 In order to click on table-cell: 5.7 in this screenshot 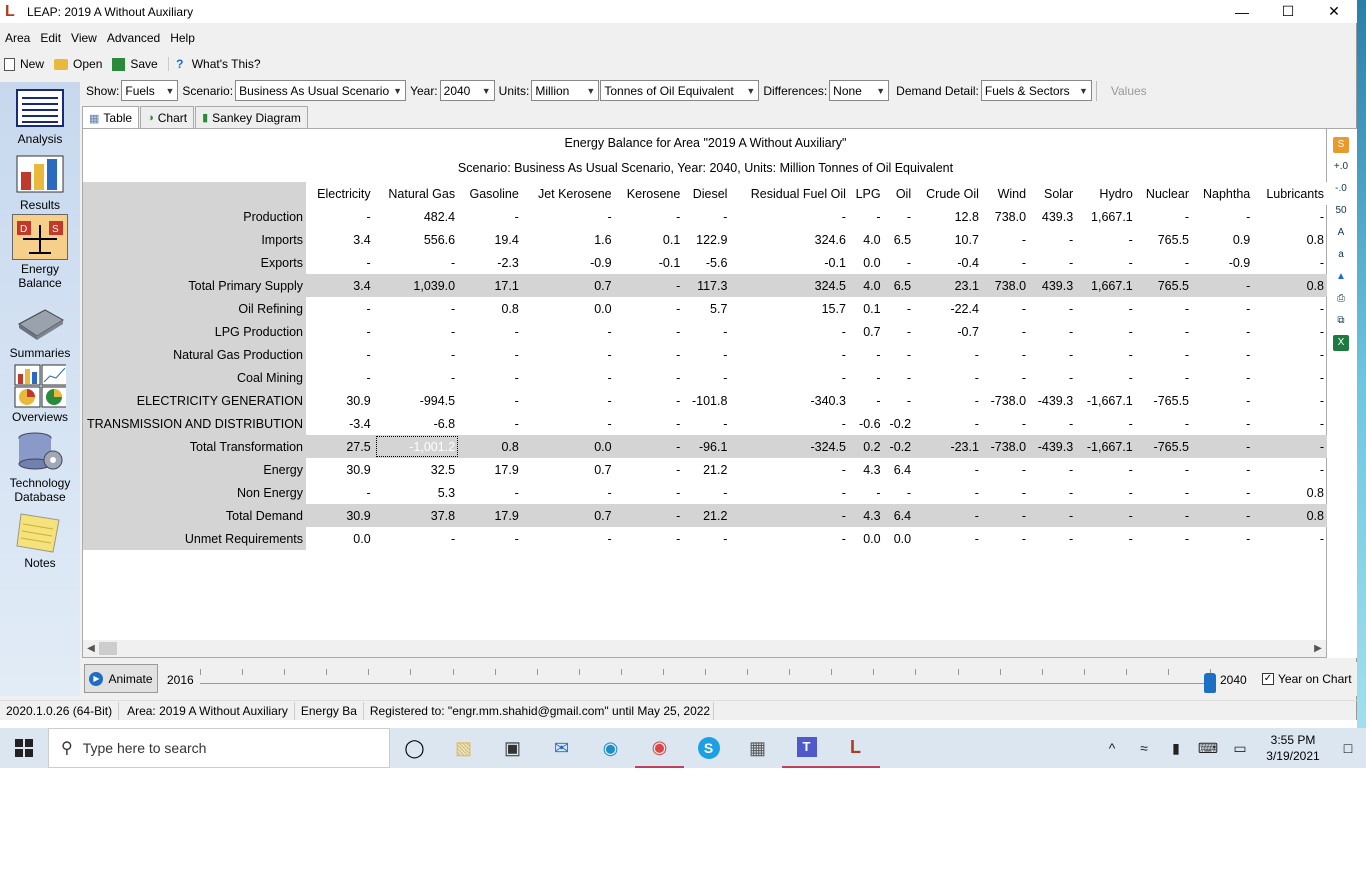, I will do `click(707, 308)`.